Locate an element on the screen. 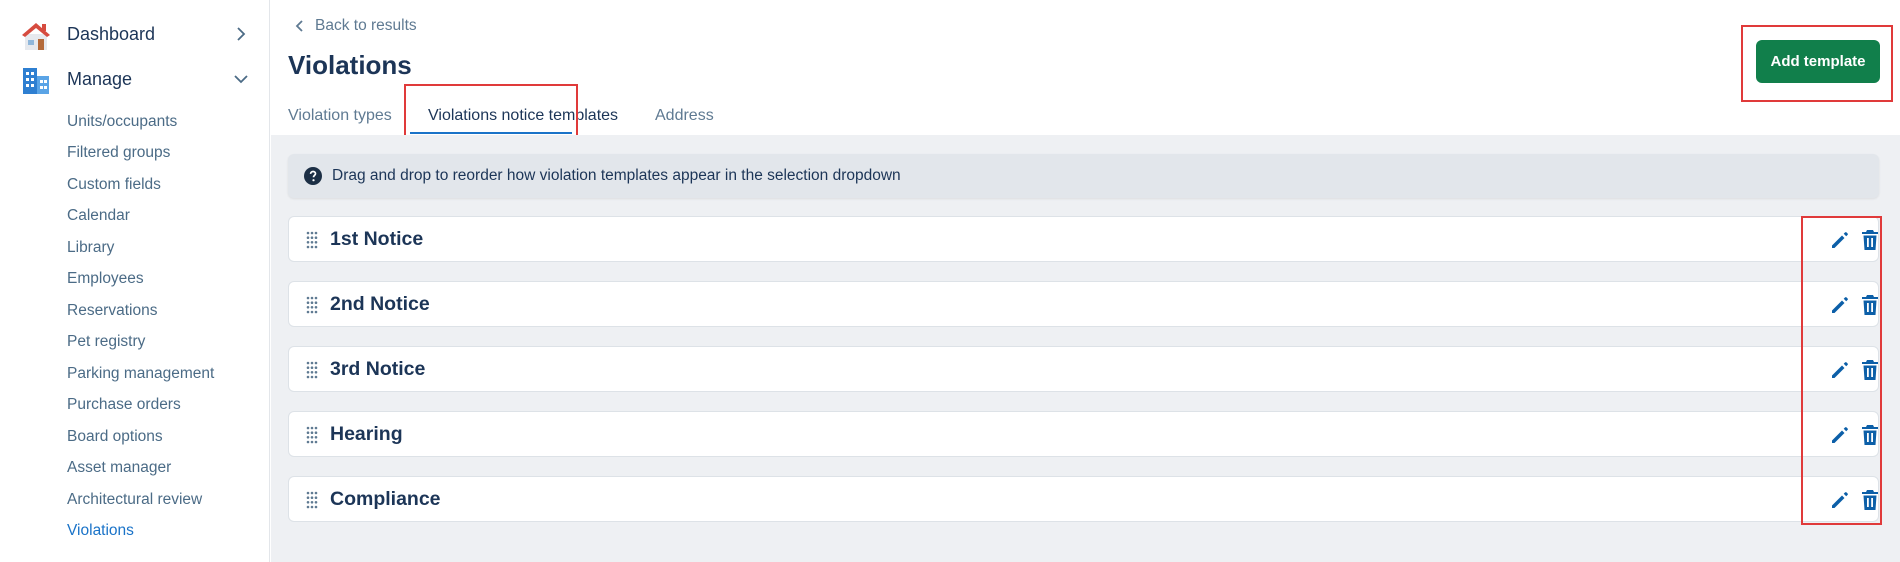 Image resolution: width=1900 pixels, height=562 pixels. highlight-box-tab is located at coordinates (491, 112).